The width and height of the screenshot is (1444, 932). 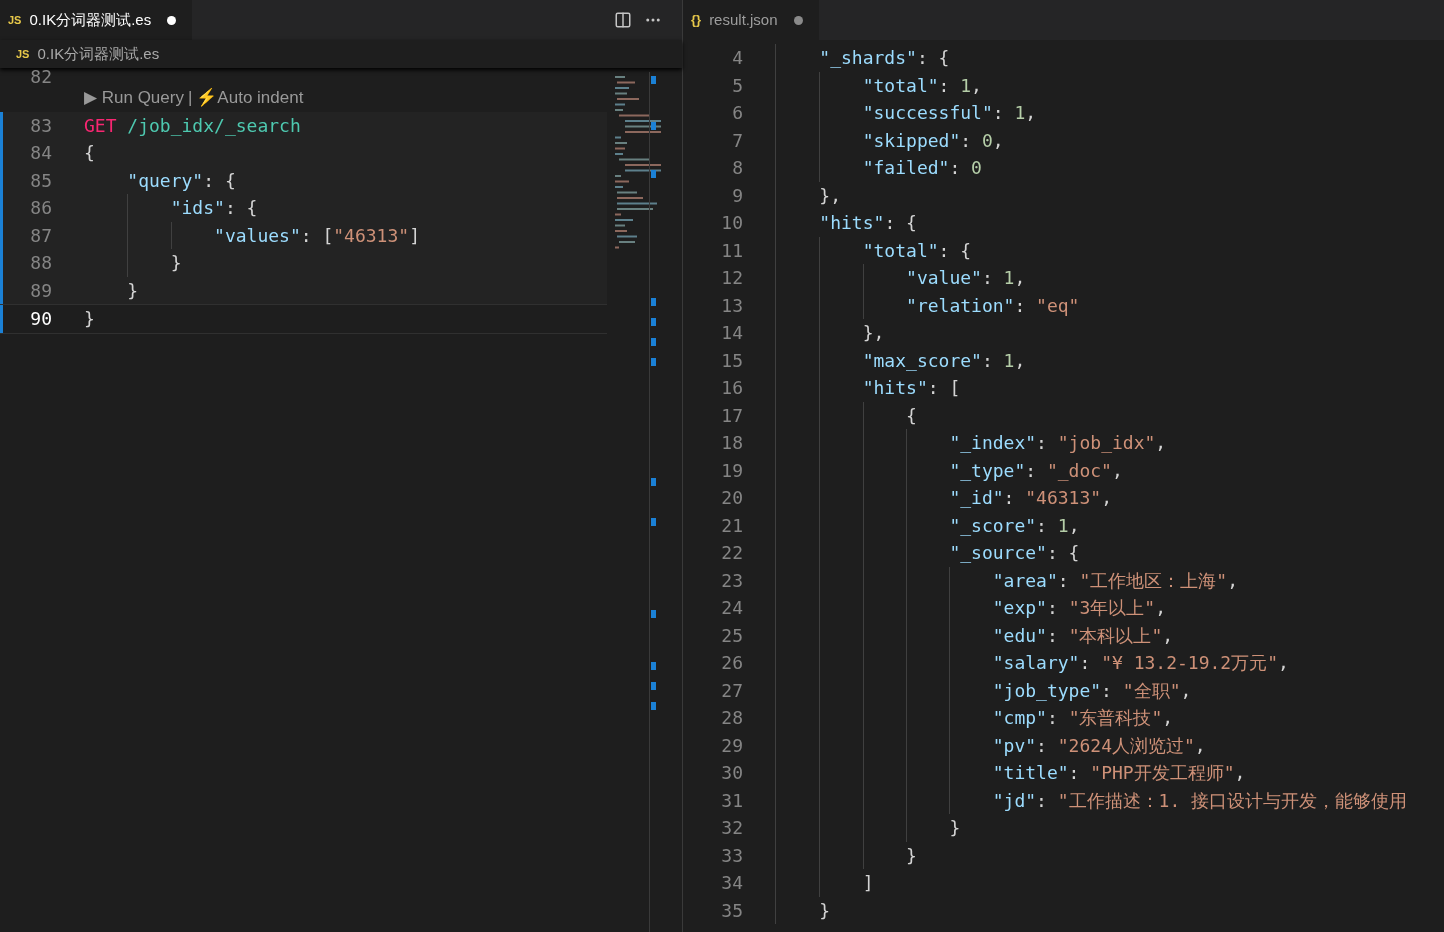 What do you see at coordinates (900, 85) in the screenshot?
I see `code-token: "total"` at bounding box center [900, 85].